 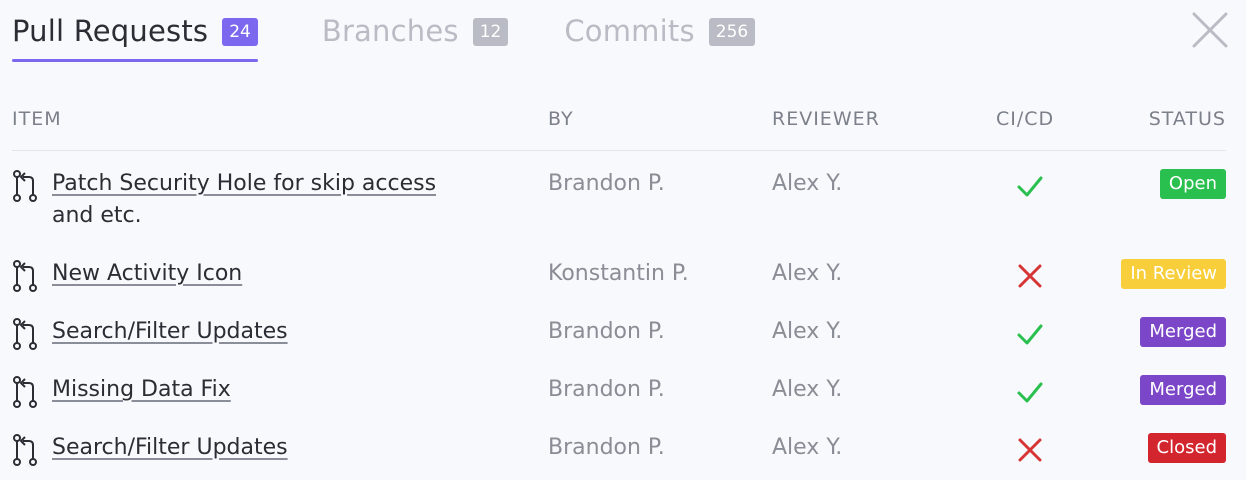 What do you see at coordinates (732, 32) in the screenshot?
I see `count-badge: 256` at bounding box center [732, 32].